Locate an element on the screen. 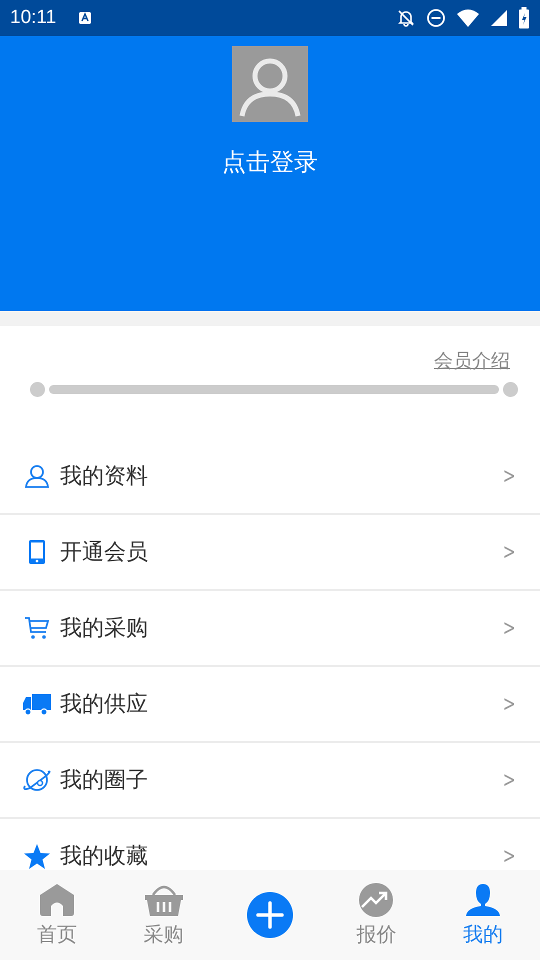 The width and height of the screenshot is (540, 960). menu-label: 我的采购 is located at coordinates (104, 629).